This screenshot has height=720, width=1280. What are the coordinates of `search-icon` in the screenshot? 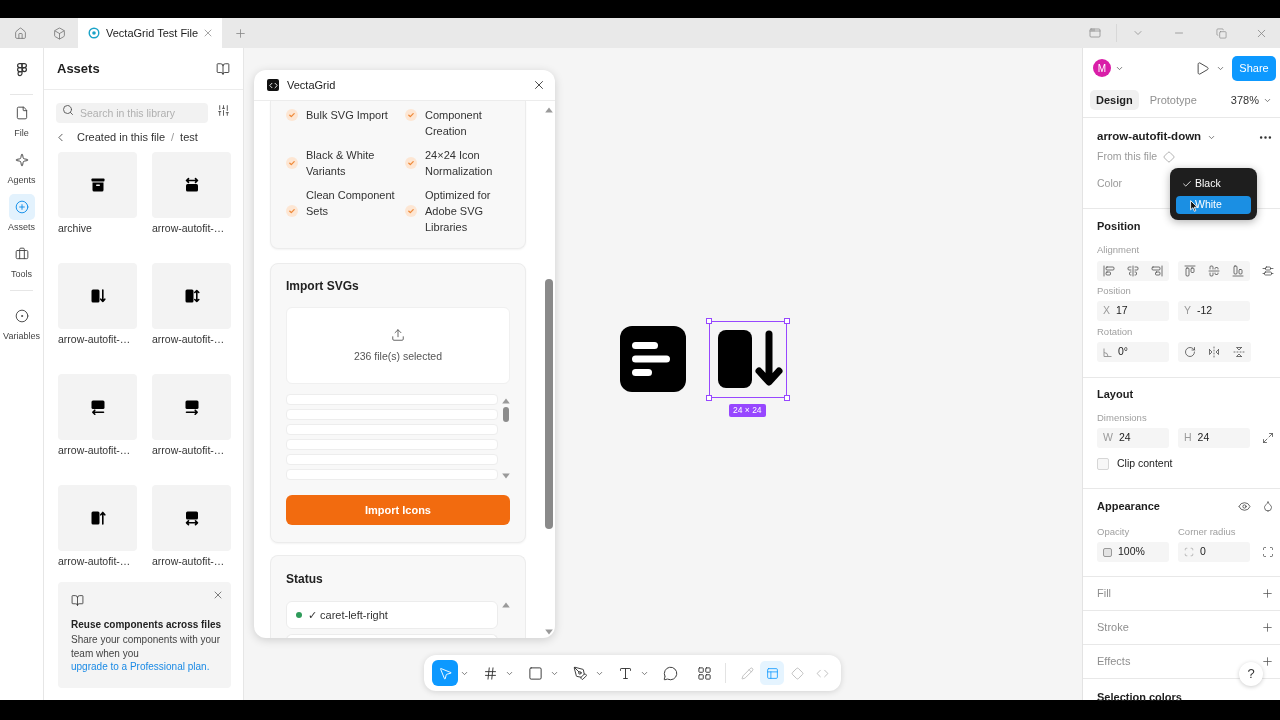 It's located at (68, 110).